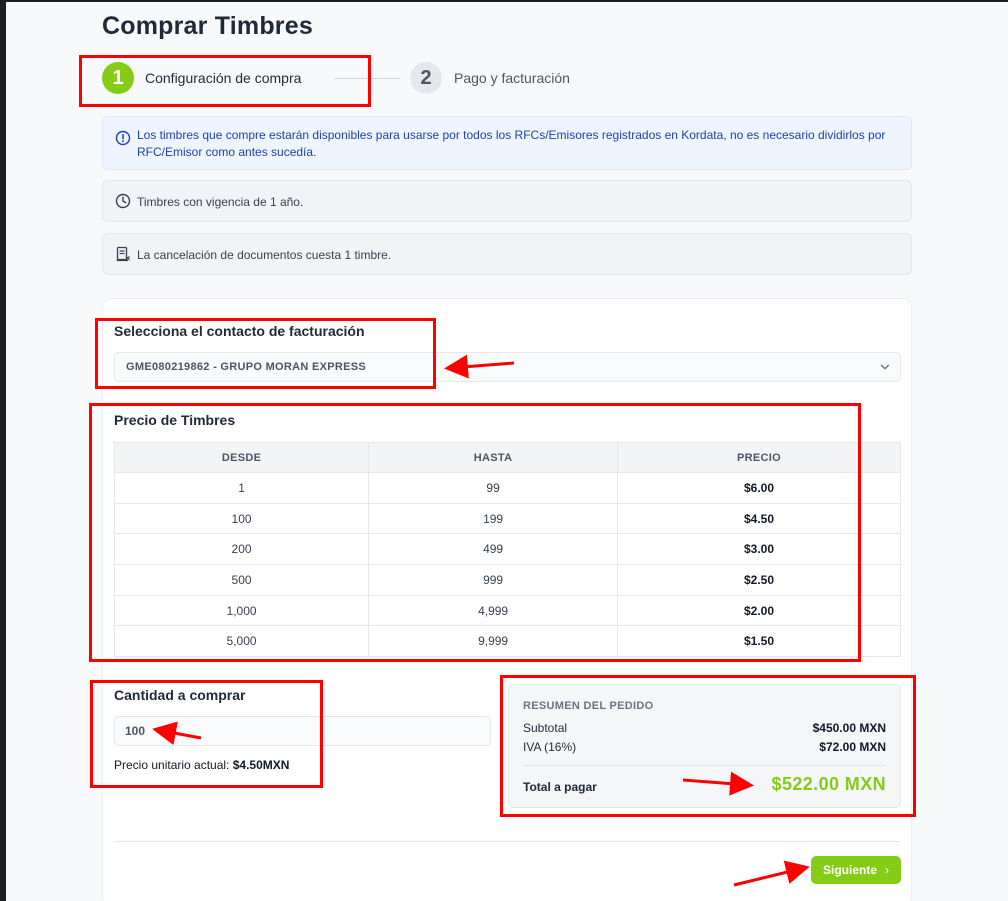 Image resolution: width=1008 pixels, height=901 pixels. Describe the element at coordinates (718, 783) in the screenshot. I see `arrow-to-total` at that location.